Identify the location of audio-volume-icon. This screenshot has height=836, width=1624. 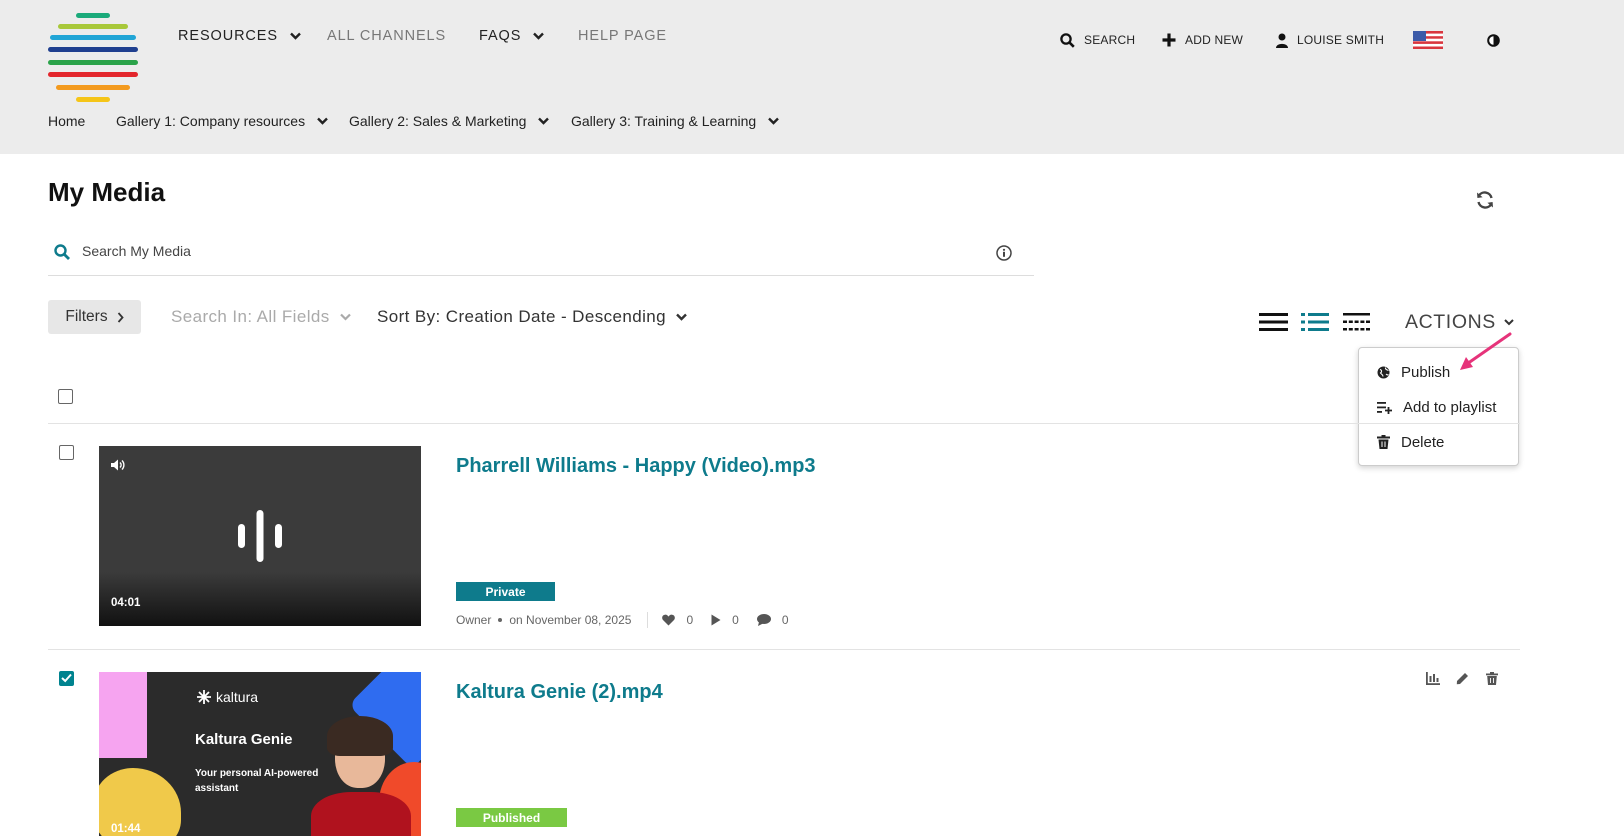
(118, 465).